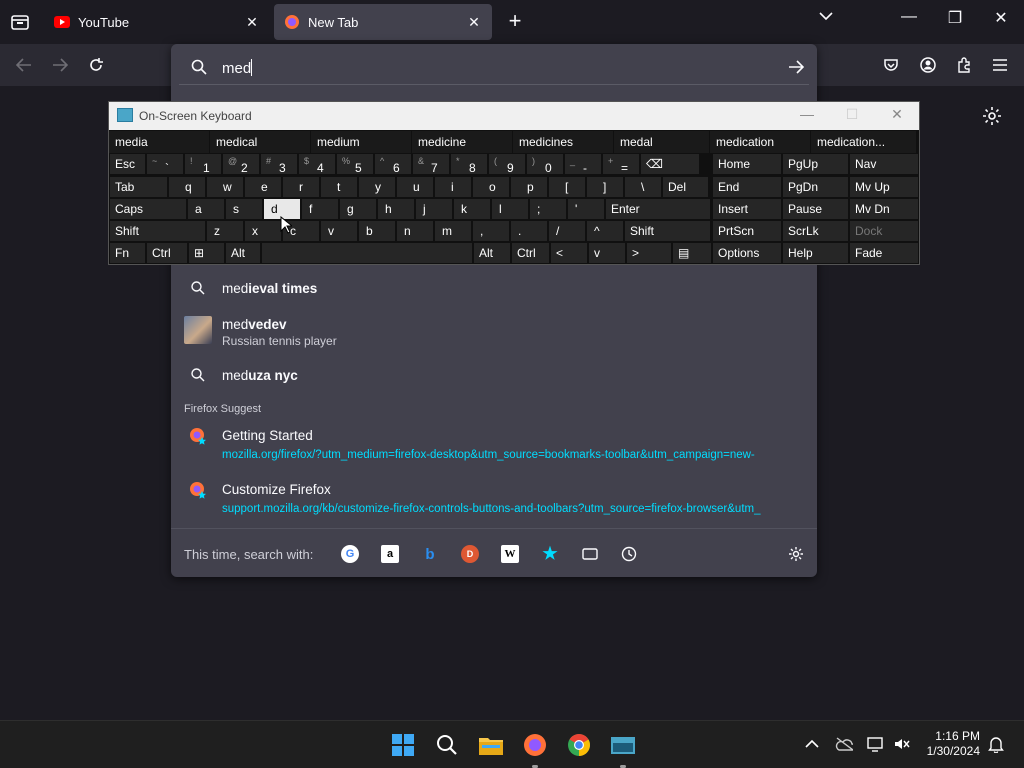 This screenshot has height=768, width=1024. I want to click on osk-spacebar, so click(367, 253).